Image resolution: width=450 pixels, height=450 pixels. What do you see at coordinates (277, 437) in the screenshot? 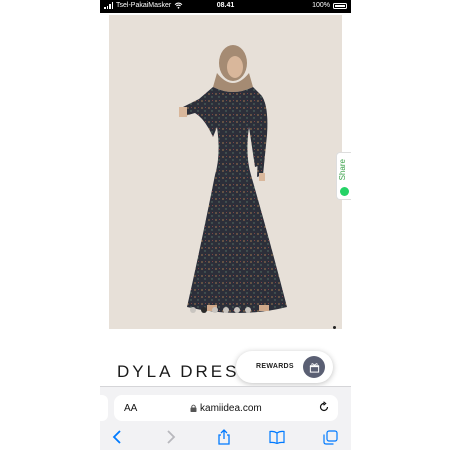
I see `bookmarks-icon` at bounding box center [277, 437].